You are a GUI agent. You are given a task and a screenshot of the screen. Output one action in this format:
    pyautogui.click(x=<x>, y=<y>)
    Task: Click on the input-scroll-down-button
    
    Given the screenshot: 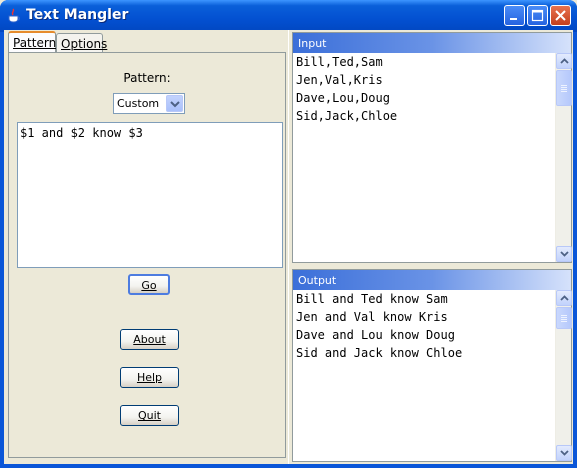 What is the action you would take?
    pyautogui.click(x=564, y=254)
    